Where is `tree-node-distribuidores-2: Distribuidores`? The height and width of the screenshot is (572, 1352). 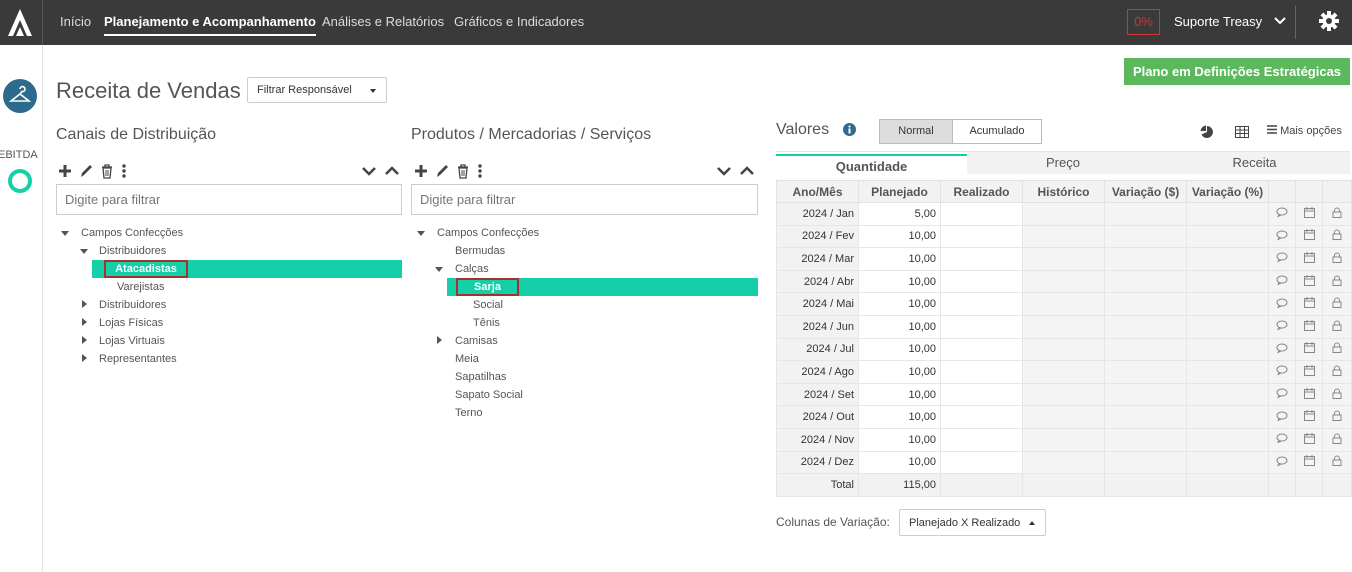
tree-node-distribuidores-2: Distribuidores is located at coordinates (132, 305).